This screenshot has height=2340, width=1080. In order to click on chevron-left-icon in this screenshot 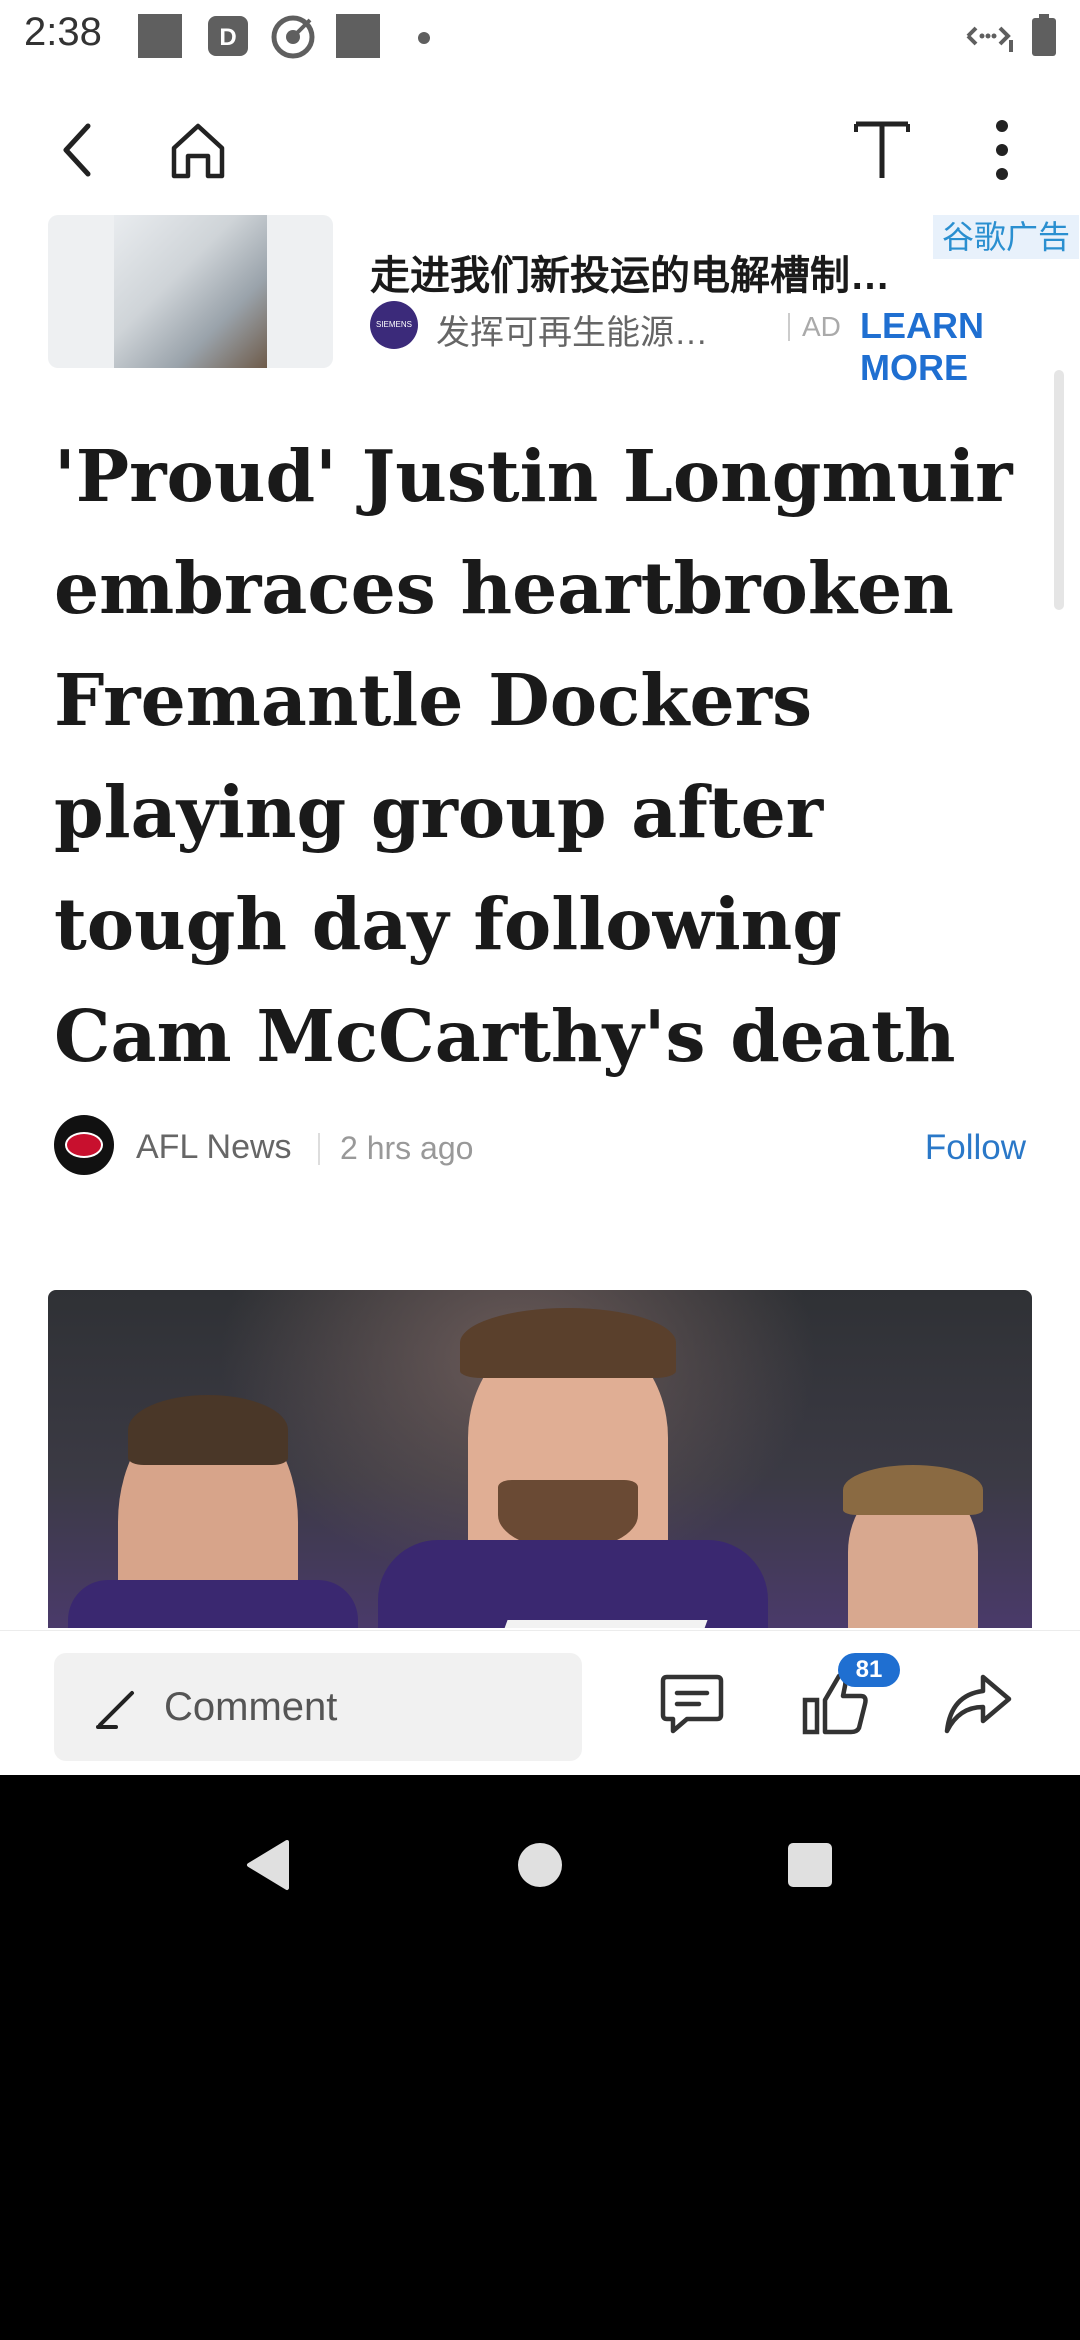, I will do `click(77, 150)`.